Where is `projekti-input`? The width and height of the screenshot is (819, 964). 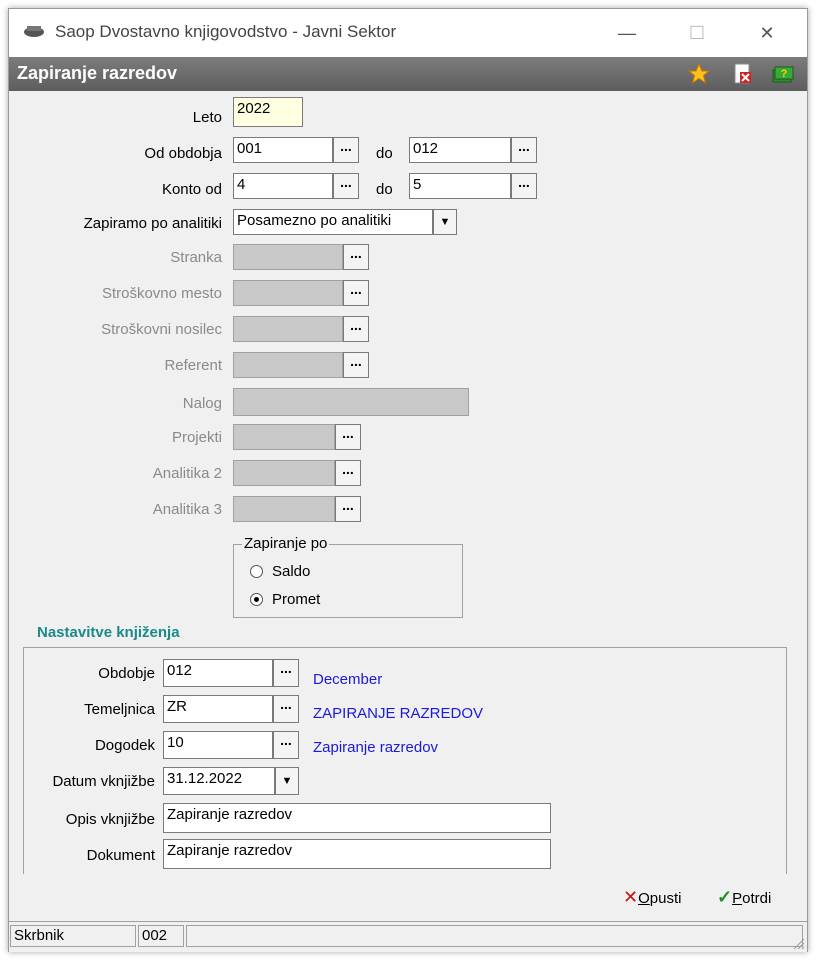 projekti-input is located at coordinates (284, 437).